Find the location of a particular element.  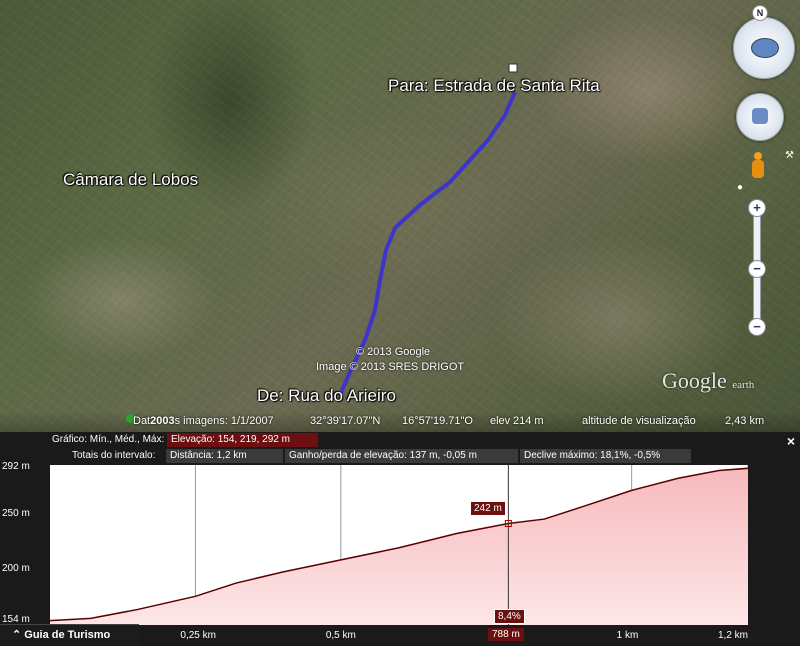

copyright-credit: © 2013 Google is located at coordinates (393, 352).